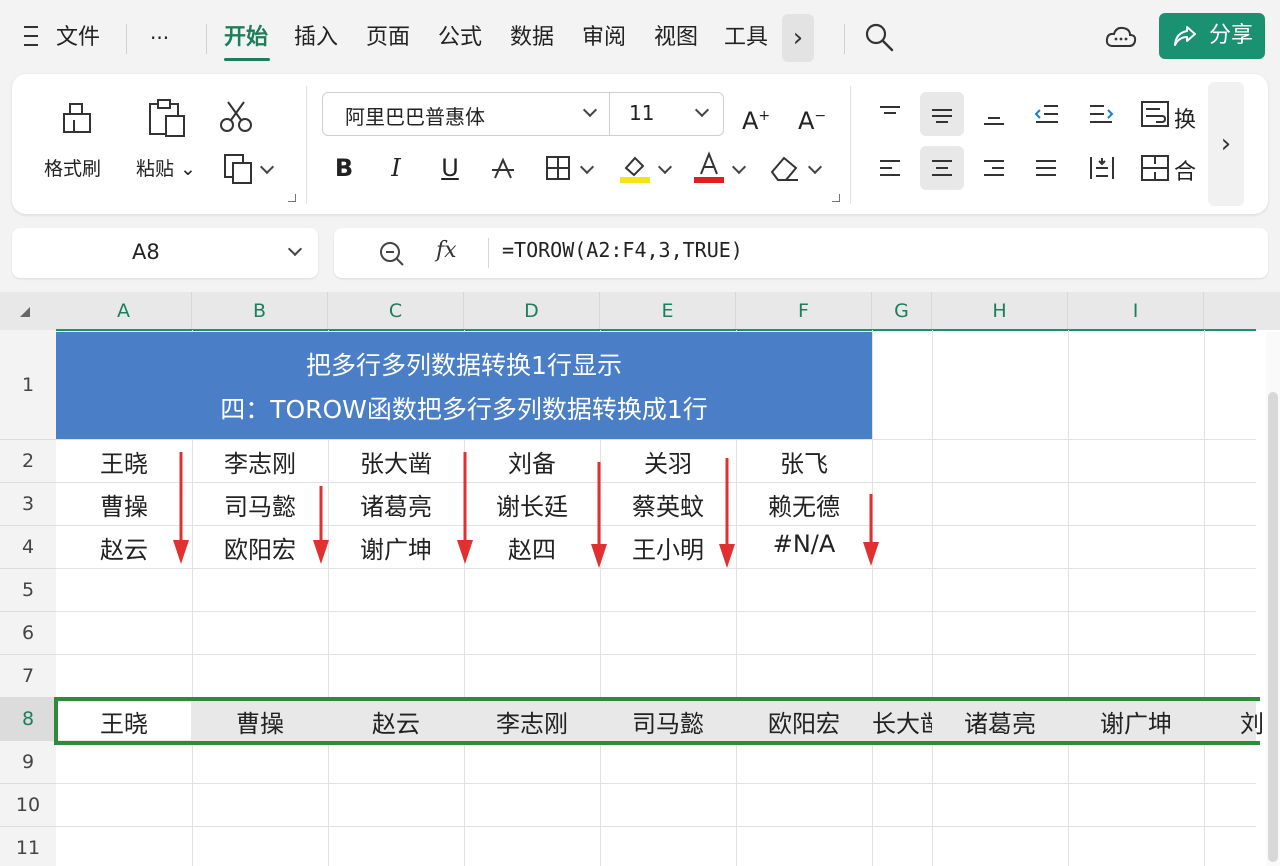  What do you see at coordinates (1185, 118) in the screenshot?
I see `wrap-text-label: 换` at bounding box center [1185, 118].